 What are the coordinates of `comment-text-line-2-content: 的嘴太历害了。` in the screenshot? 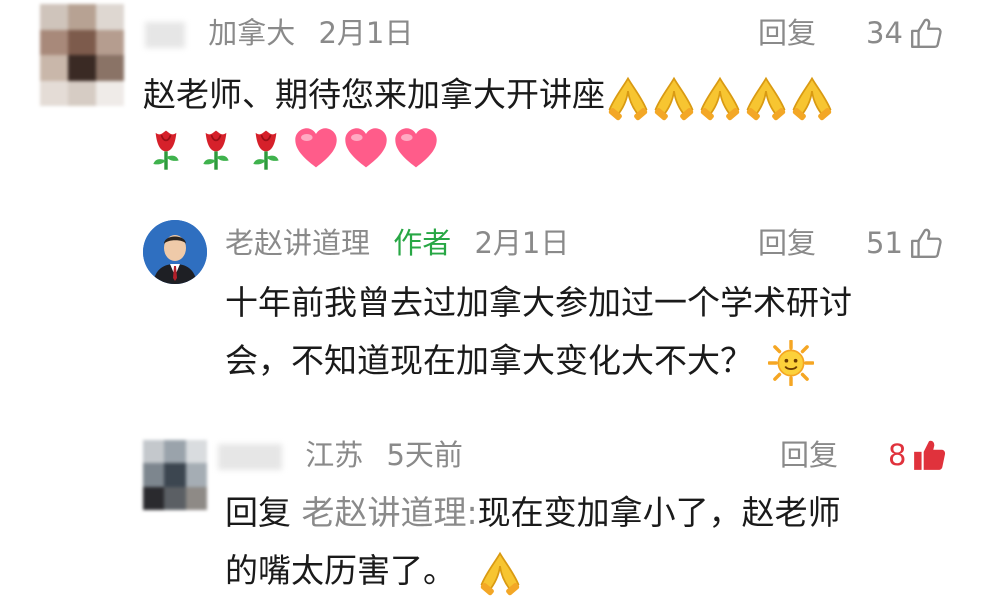 It's located at (340, 570).